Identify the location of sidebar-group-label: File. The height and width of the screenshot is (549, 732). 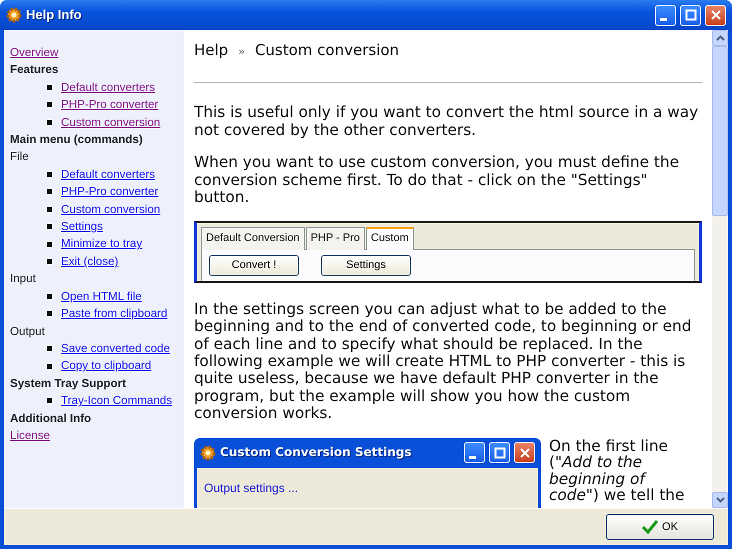
(20, 157).